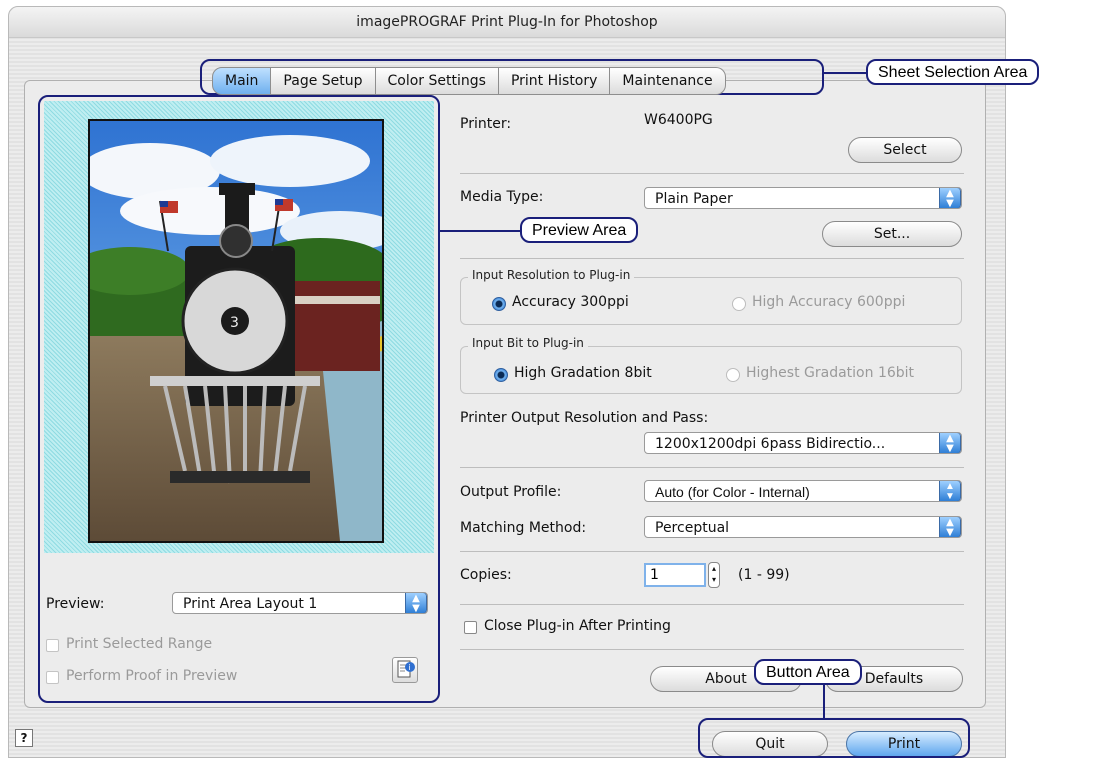 Image resolution: width=1094 pixels, height=758 pixels. Describe the element at coordinates (732, 492) in the screenshot. I see `output-profile-value: Auto (for Color - Internal)` at that location.